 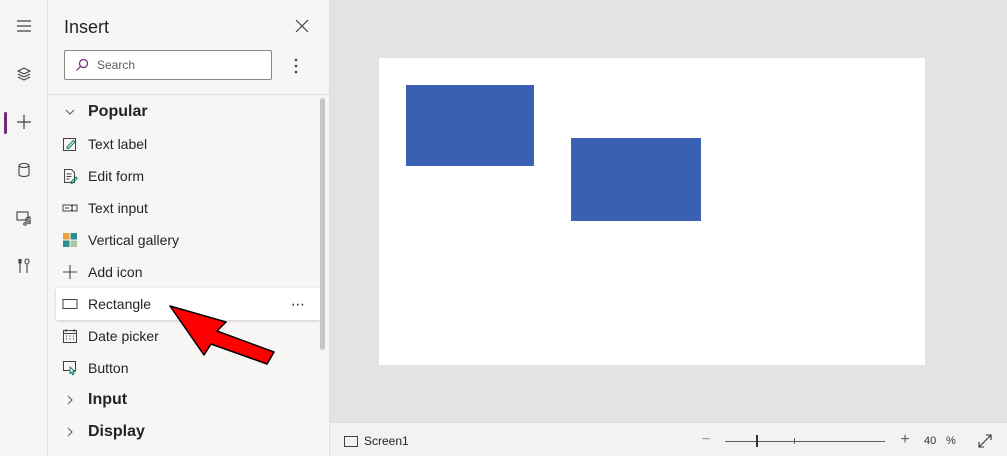 I want to click on insert-item-edit-form: Edit form, so click(x=188, y=176).